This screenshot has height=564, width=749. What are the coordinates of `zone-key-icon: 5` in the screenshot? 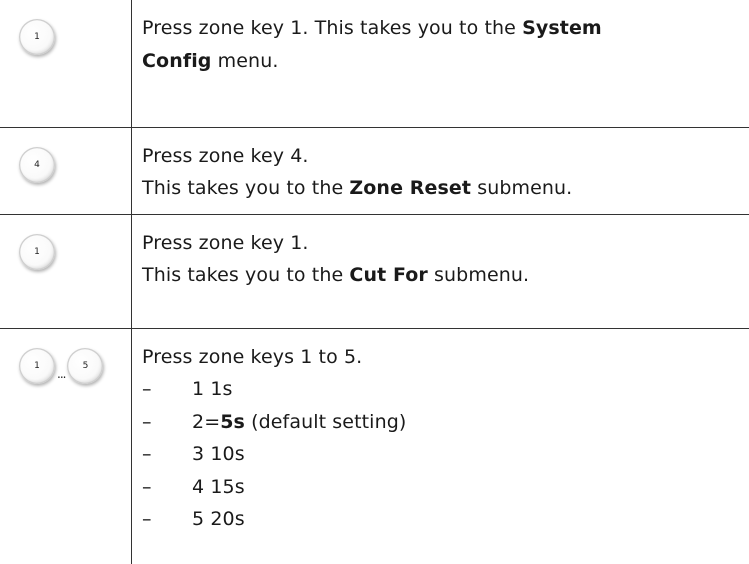 It's located at (85, 365).